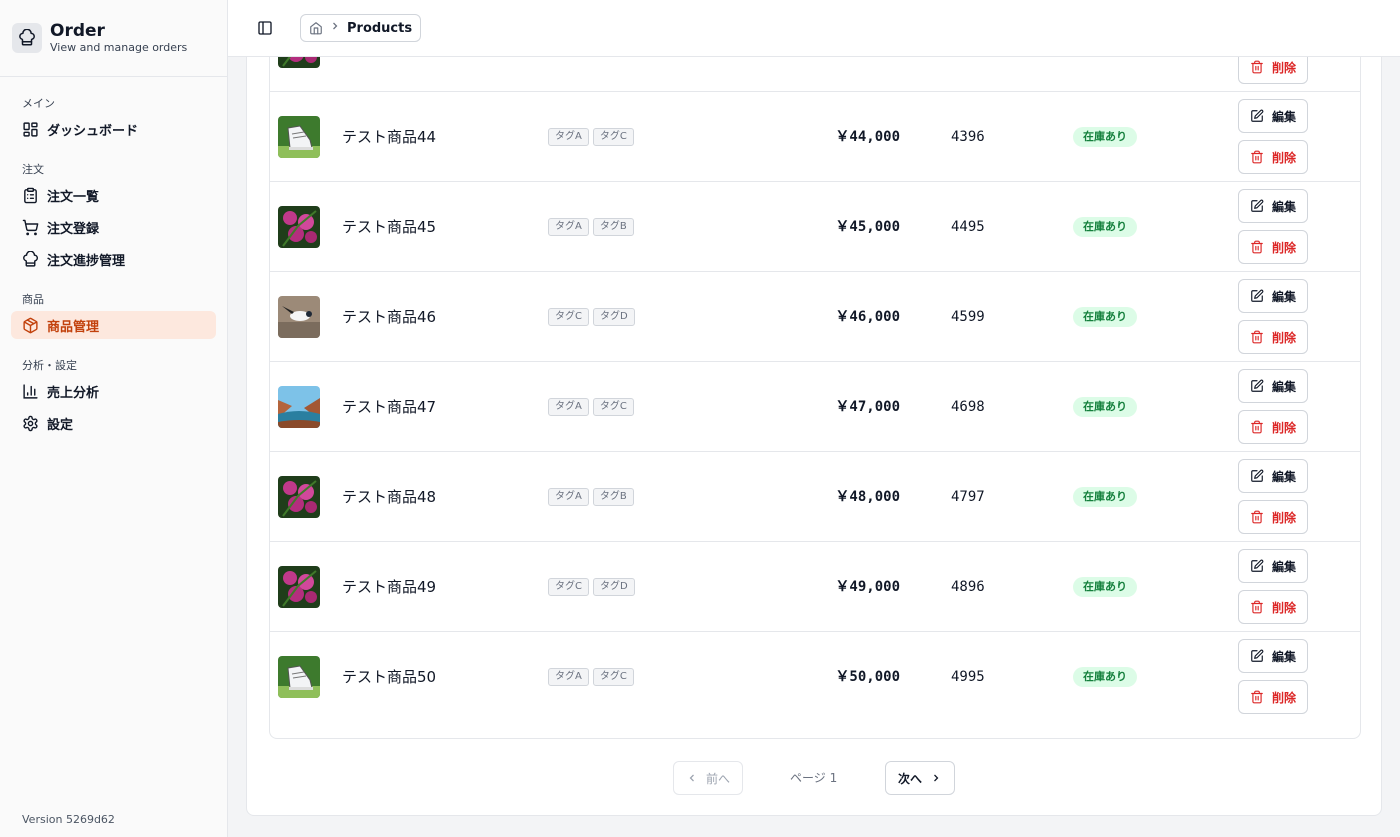 This screenshot has height=837, width=1400. What do you see at coordinates (30, 227) in the screenshot?
I see `cart-icon` at bounding box center [30, 227].